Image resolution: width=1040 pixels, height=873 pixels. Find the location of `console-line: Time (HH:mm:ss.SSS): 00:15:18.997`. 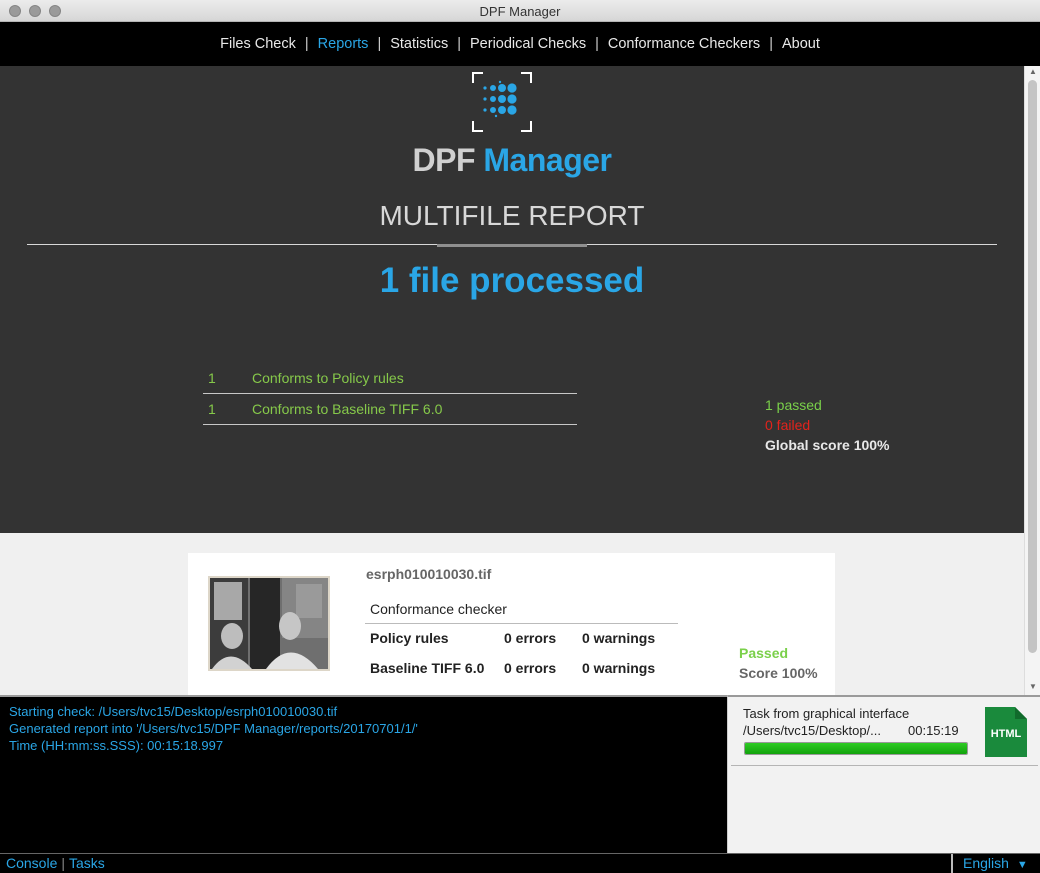

console-line: Time (HH:mm:ss.SSS): 00:15:18.997 is located at coordinates (116, 745).